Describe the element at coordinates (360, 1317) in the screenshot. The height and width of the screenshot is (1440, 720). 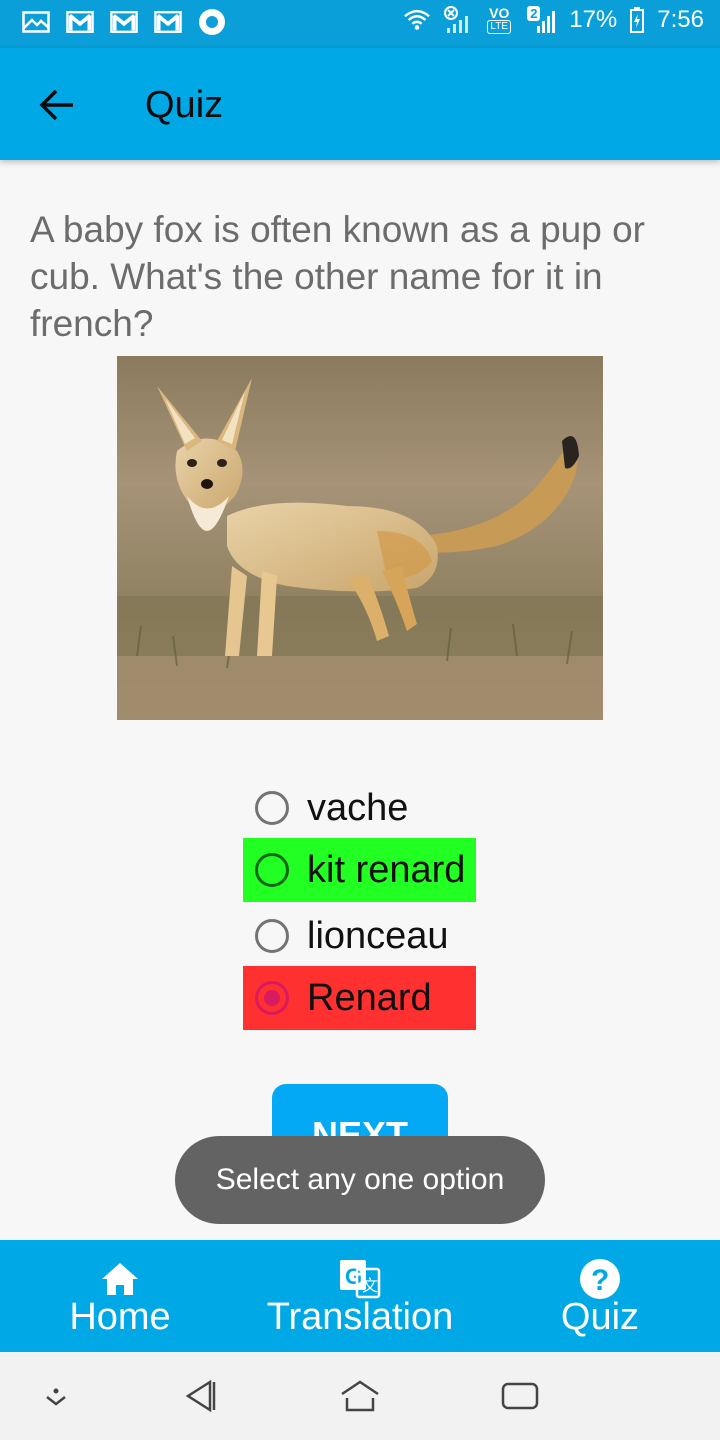
I see `nav-translation-label: Translation` at that location.